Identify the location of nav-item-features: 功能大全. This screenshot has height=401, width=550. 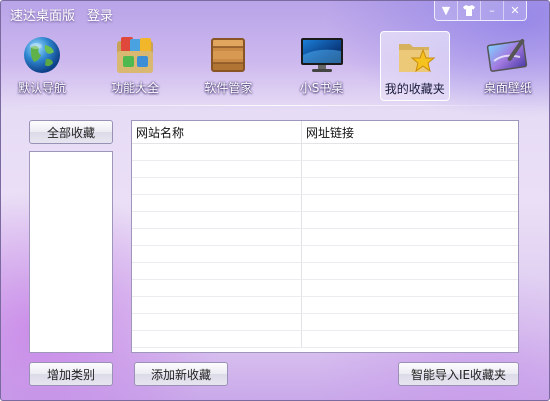
(135, 66).